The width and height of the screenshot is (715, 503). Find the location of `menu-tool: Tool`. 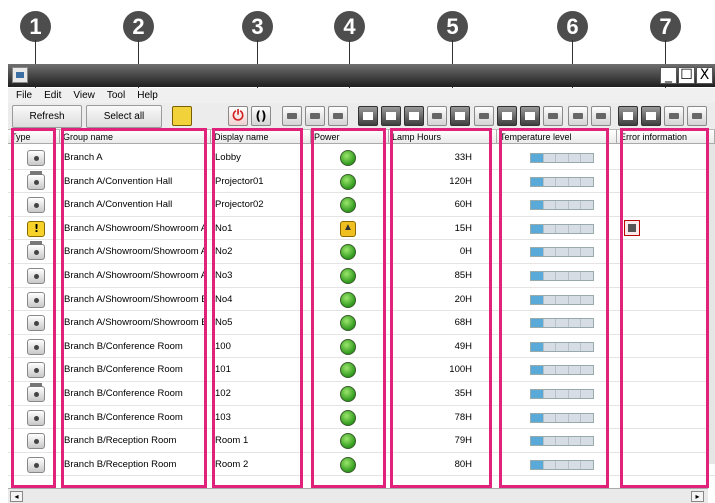

menu-tool: Tool is located at coordinates (116, 95).